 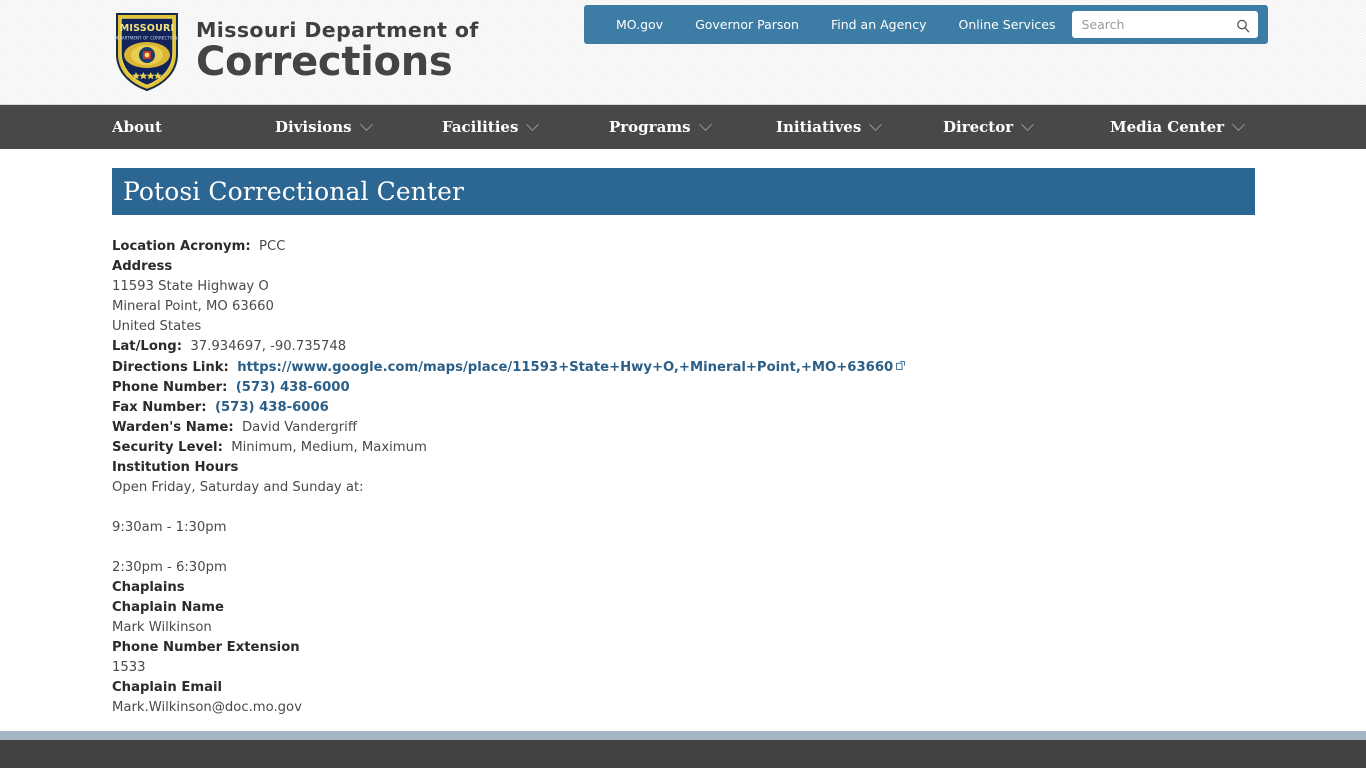 I want to click on label-fax-number: Fax Number:, so click(x=159, y=407).